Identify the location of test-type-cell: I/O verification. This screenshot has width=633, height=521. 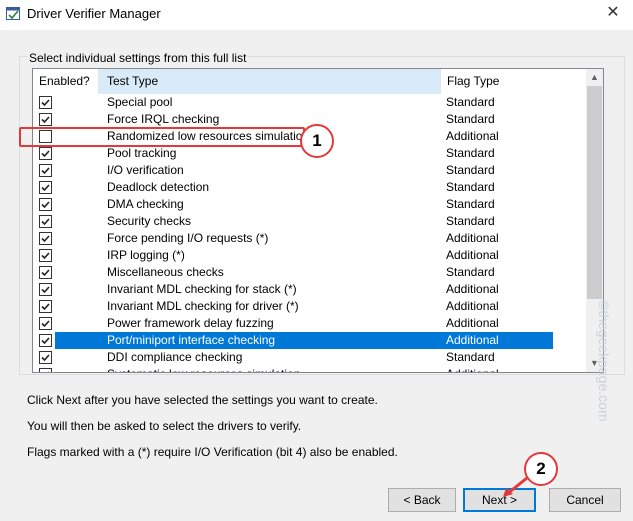
(145, 170).